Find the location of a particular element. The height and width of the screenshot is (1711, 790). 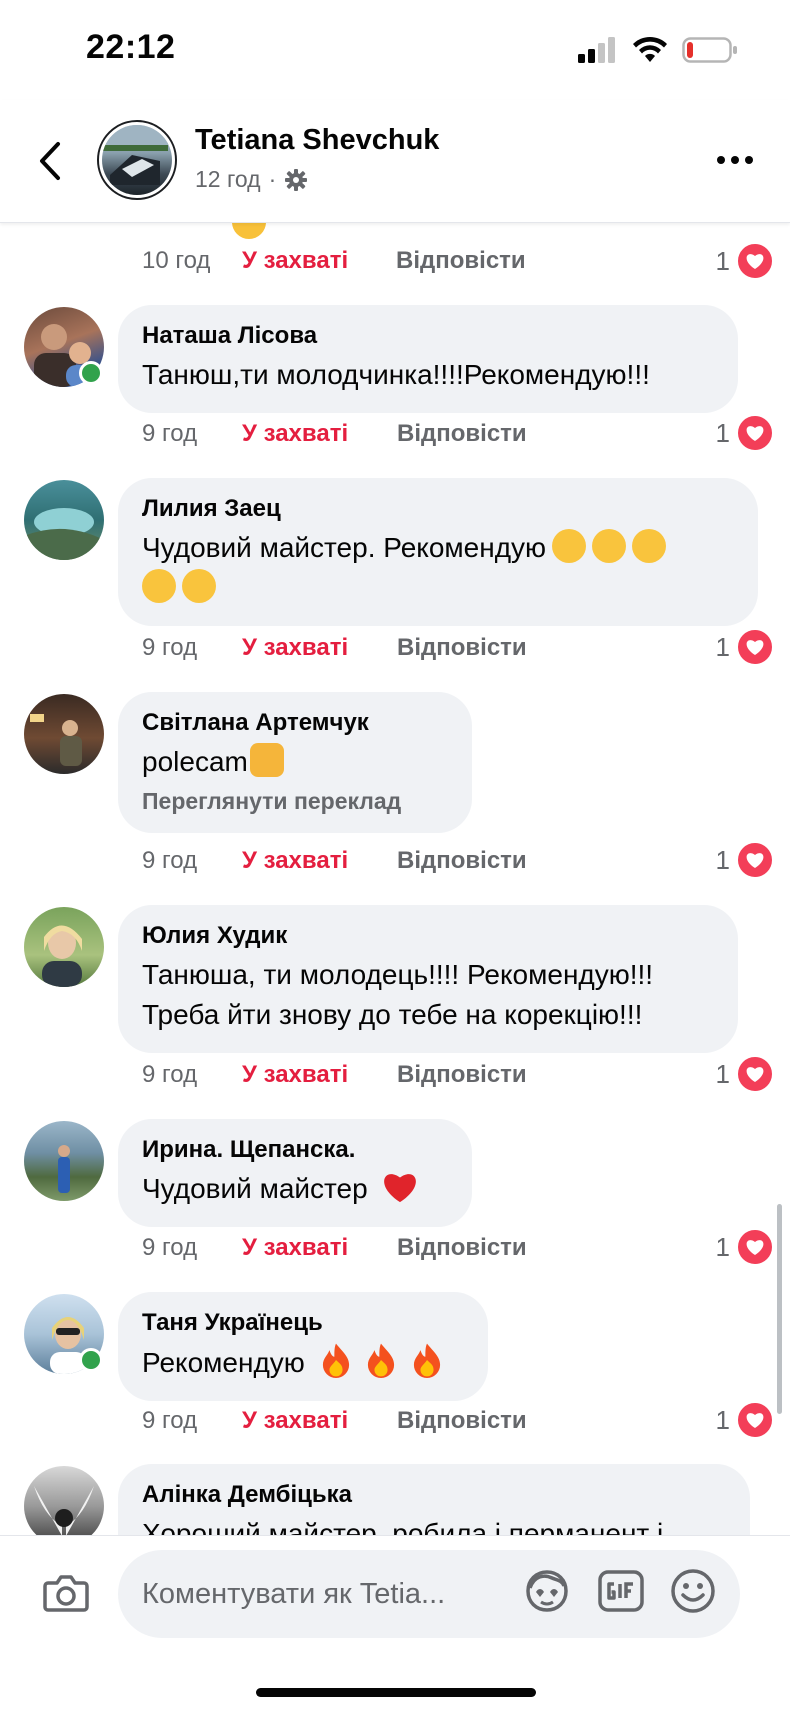

comment-bubble: Лилия Заец Чудовий майстер. Рекомендую is located at coordinates (438, 552).